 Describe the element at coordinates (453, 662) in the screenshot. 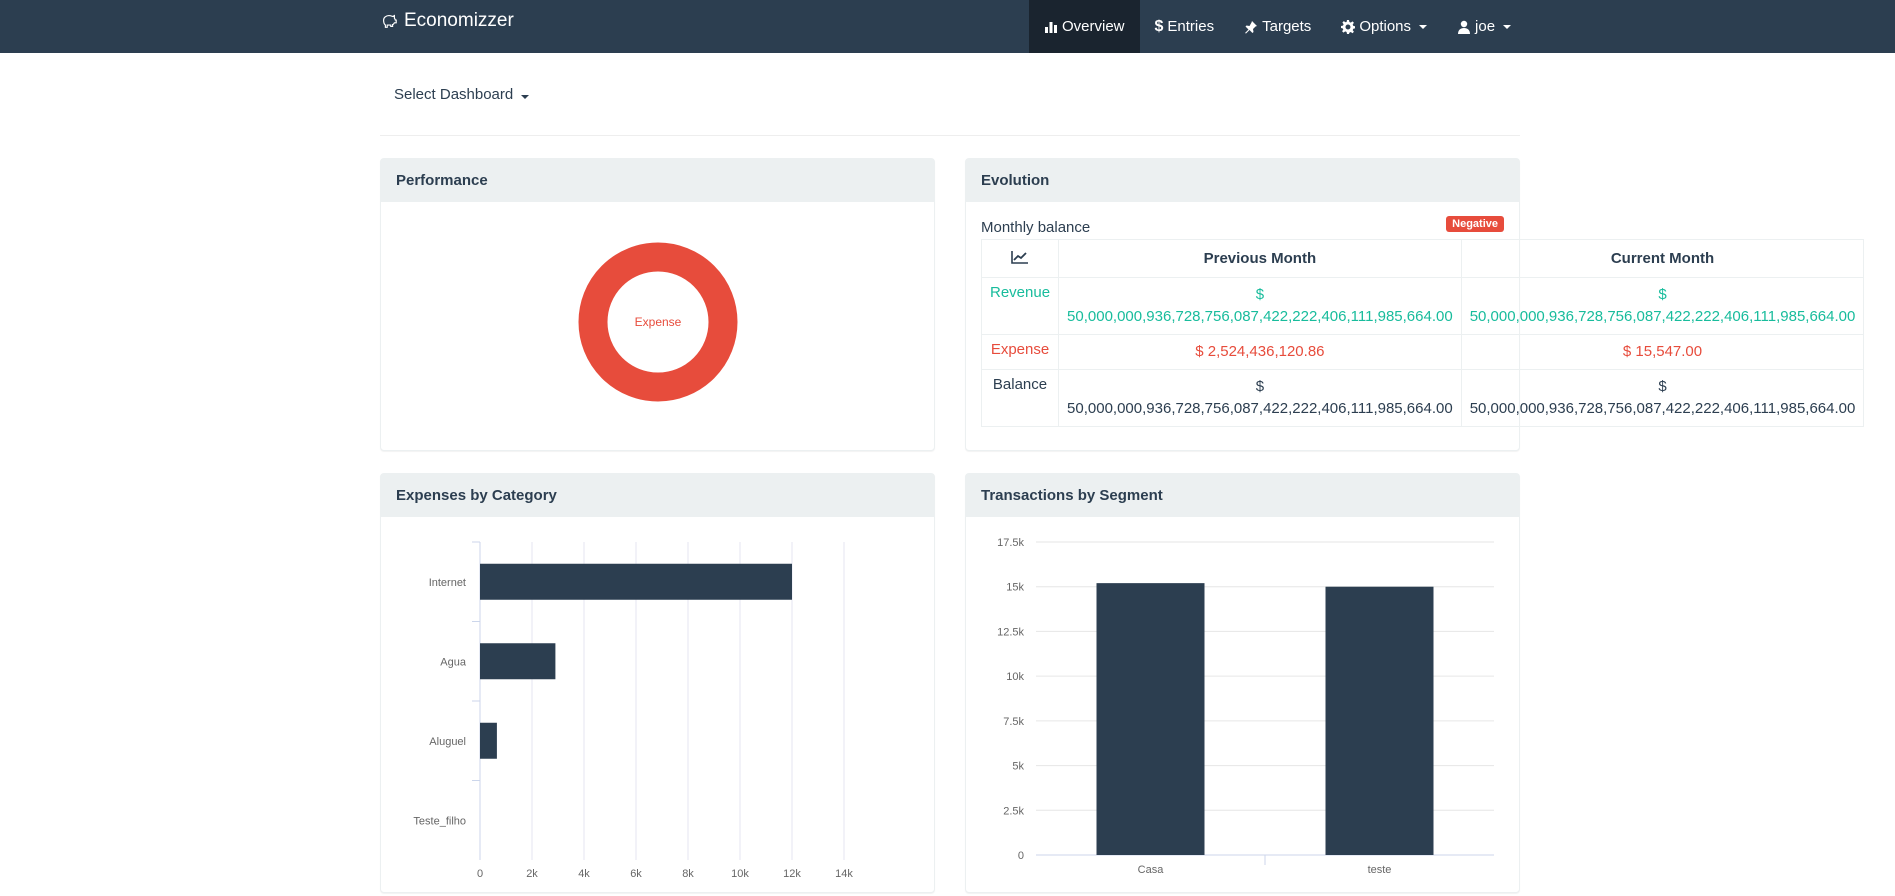

I see `y-tick-label: Agua` at that location.